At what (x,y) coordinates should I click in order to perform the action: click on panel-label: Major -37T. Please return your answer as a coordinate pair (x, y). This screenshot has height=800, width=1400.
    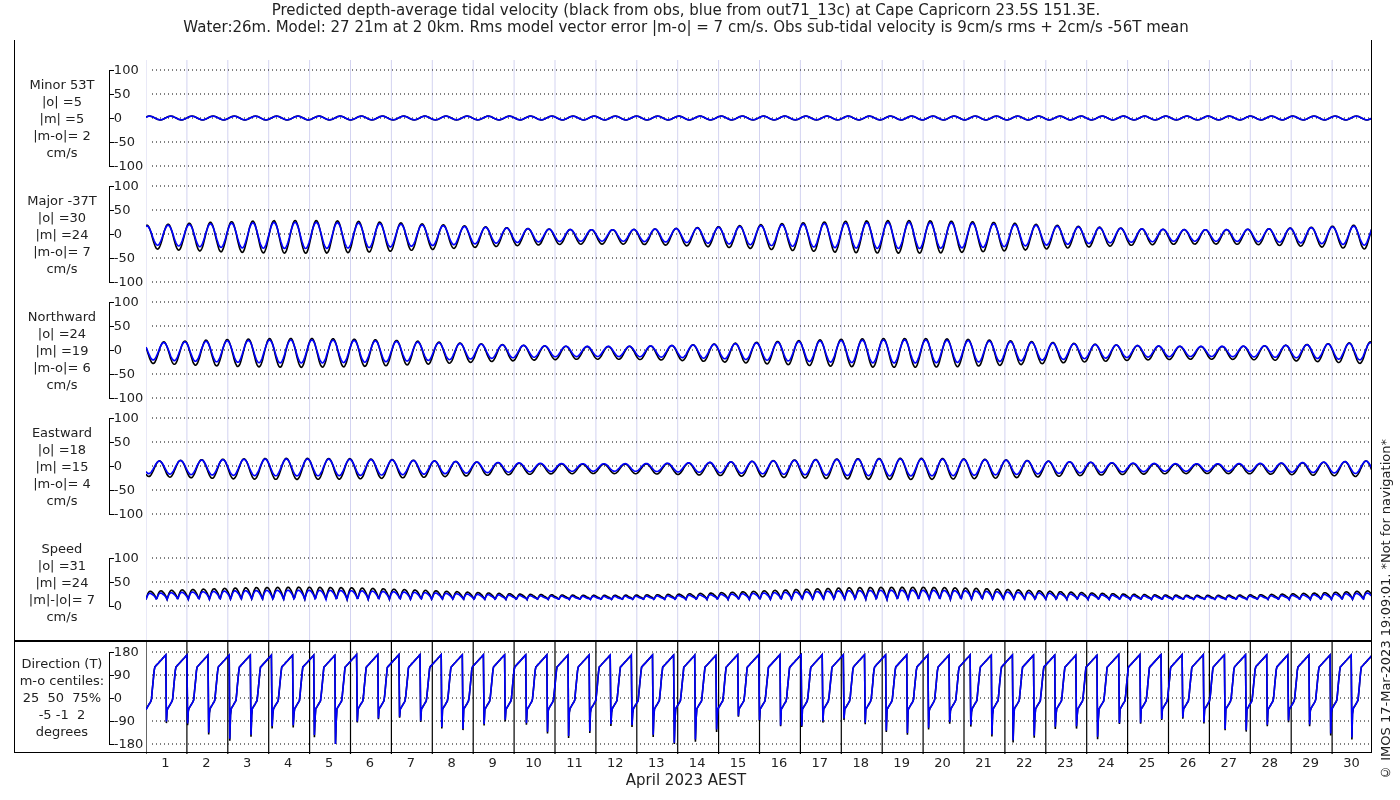
    Looking at the image, I should click on (62, 200).